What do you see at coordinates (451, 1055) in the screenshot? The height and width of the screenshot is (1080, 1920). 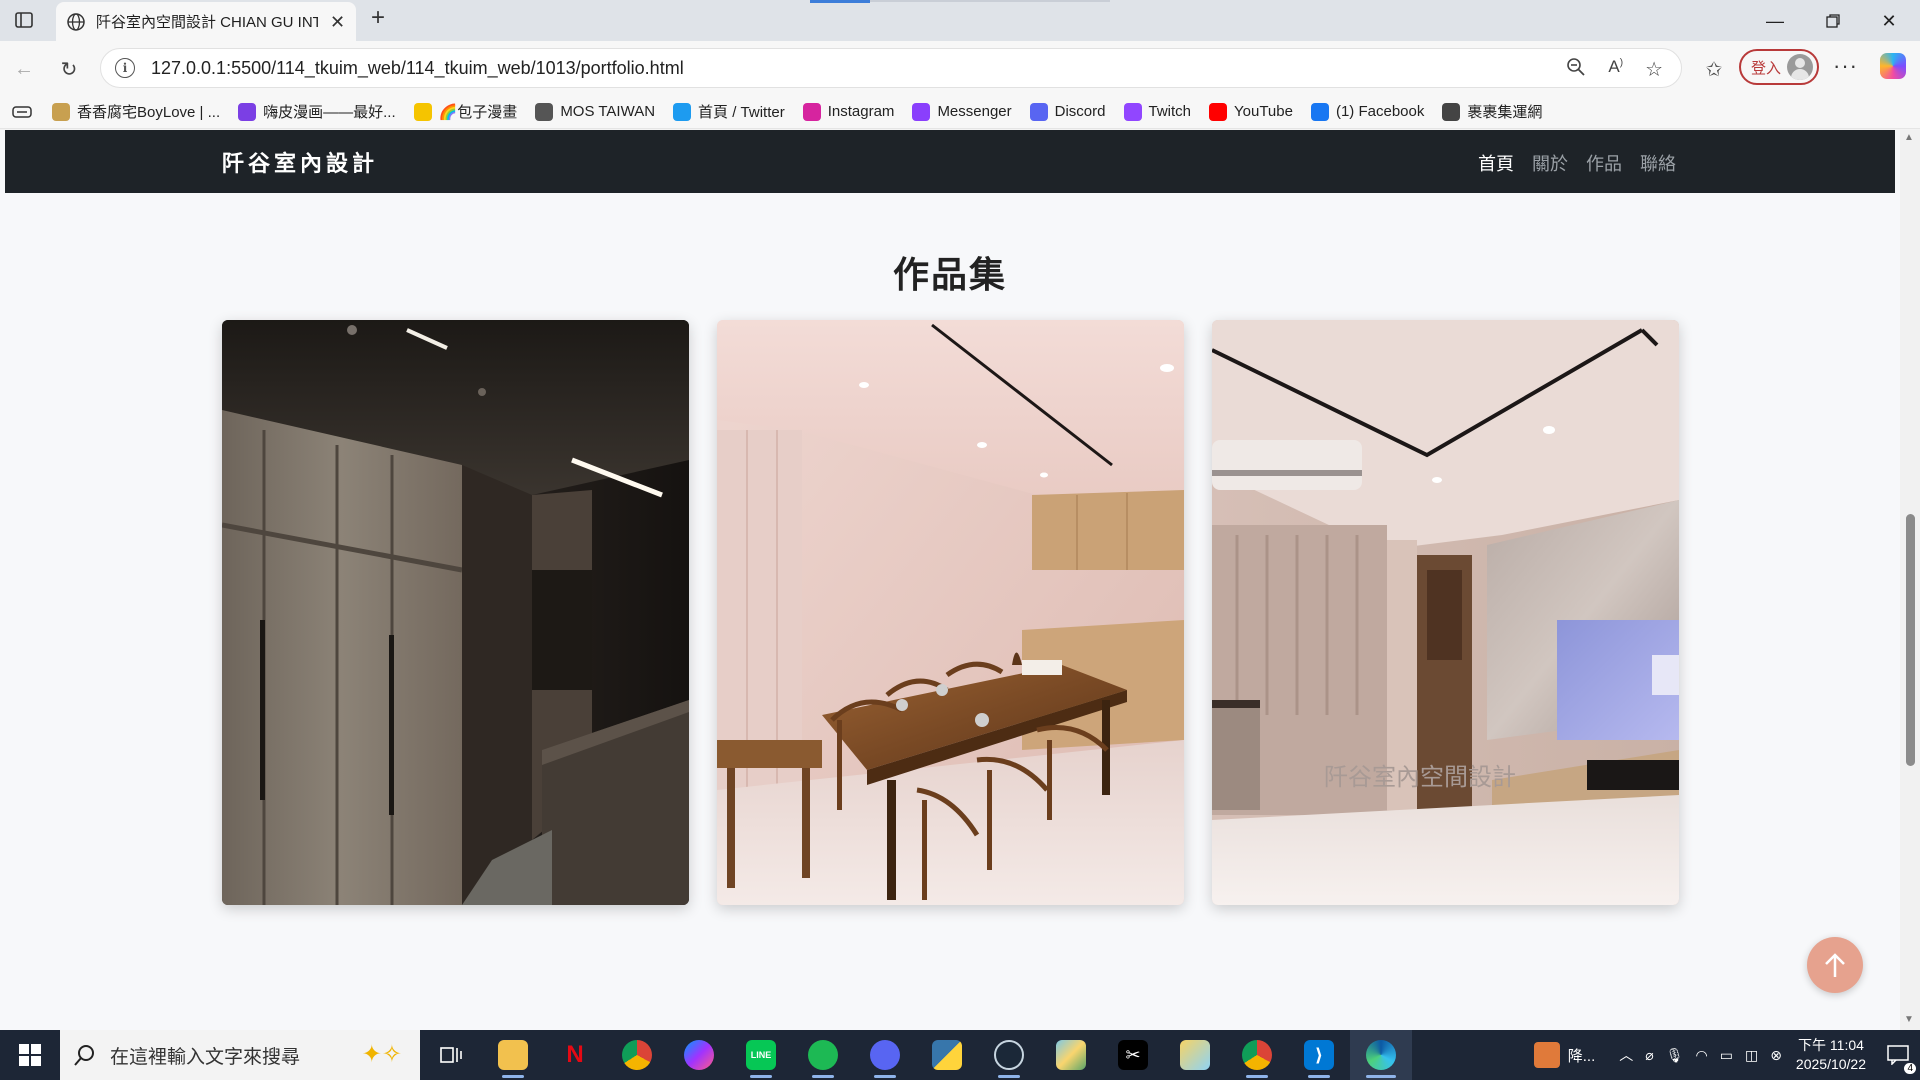 I see `task-view-icon` at bounding box center [451, 1055].